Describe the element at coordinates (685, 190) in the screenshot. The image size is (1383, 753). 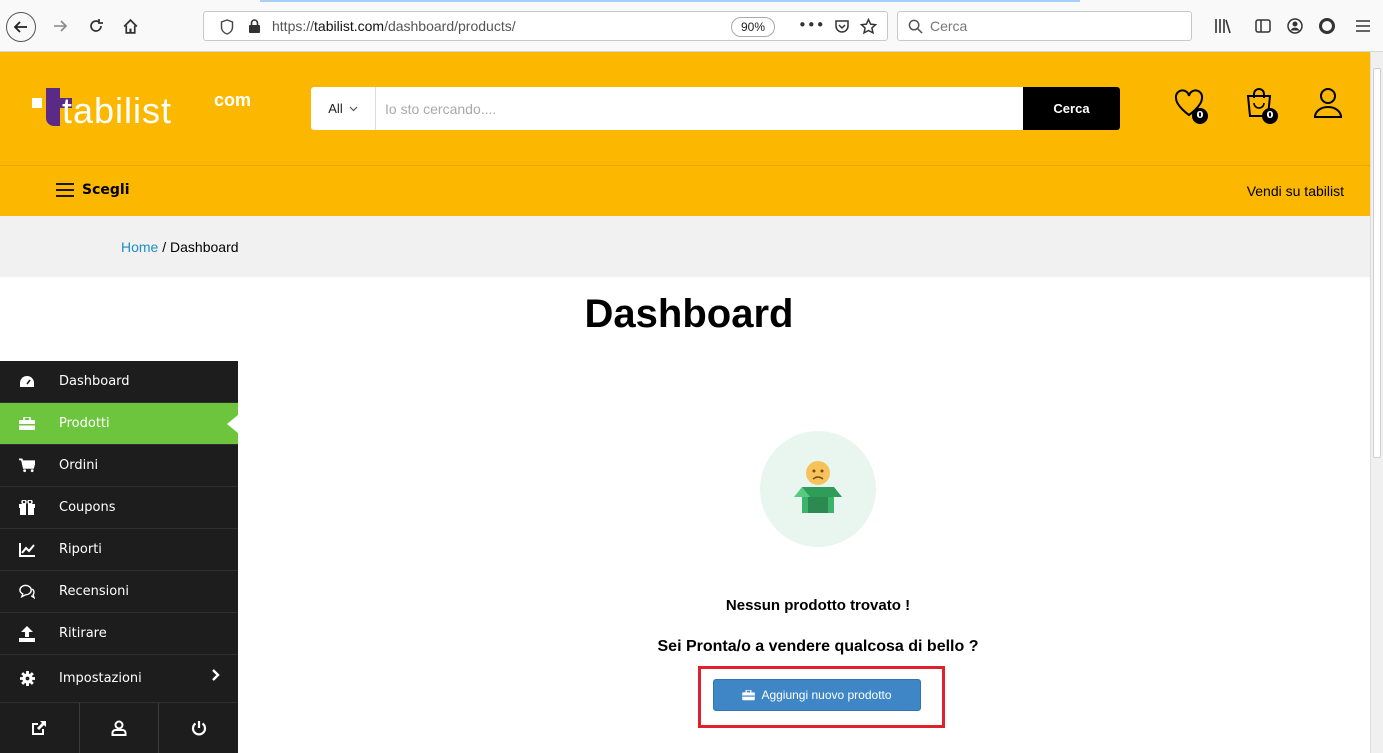
I see `navigation-bar: Scegli Vendi su tabilist` at that location.